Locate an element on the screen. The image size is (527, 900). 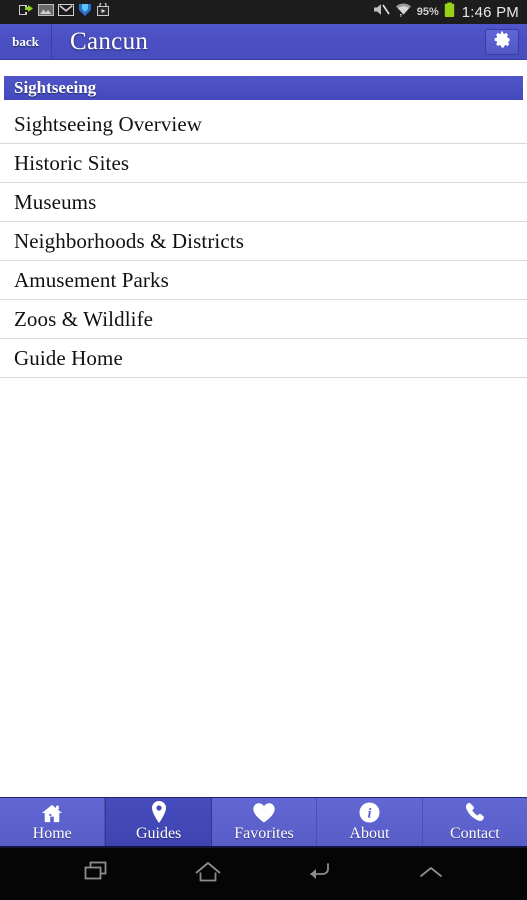
status-bar-clock: 1:46 PM is located at coordinates (490, 12).